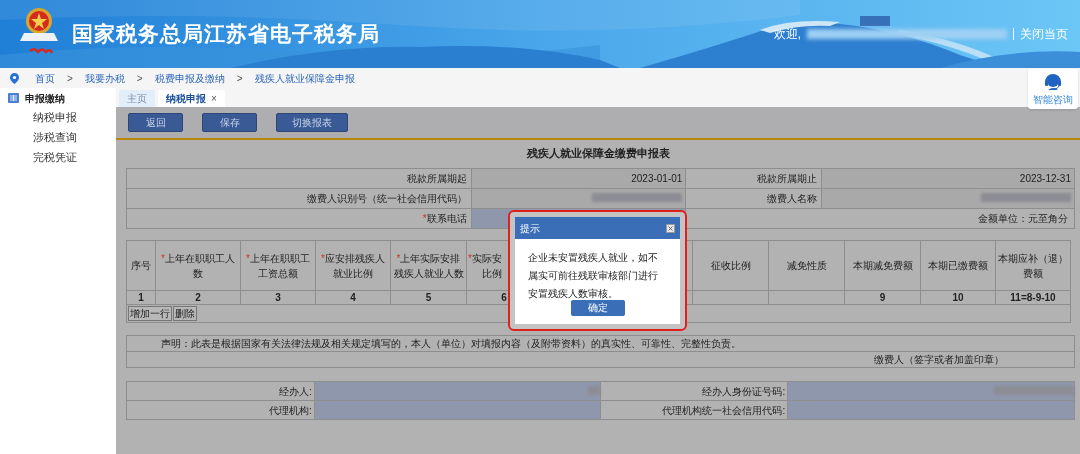 The height and width of the screenshot is (454, 1080). What do you see at coordinates (229, 122) in the screenshot?
I see `toolbar-button: 保存` at bounding box center [229, 122].